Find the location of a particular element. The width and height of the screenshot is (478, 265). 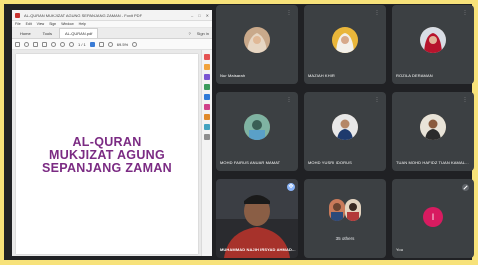

participant-name: MAZIAH KHIR is located at coordinates (321, 75).